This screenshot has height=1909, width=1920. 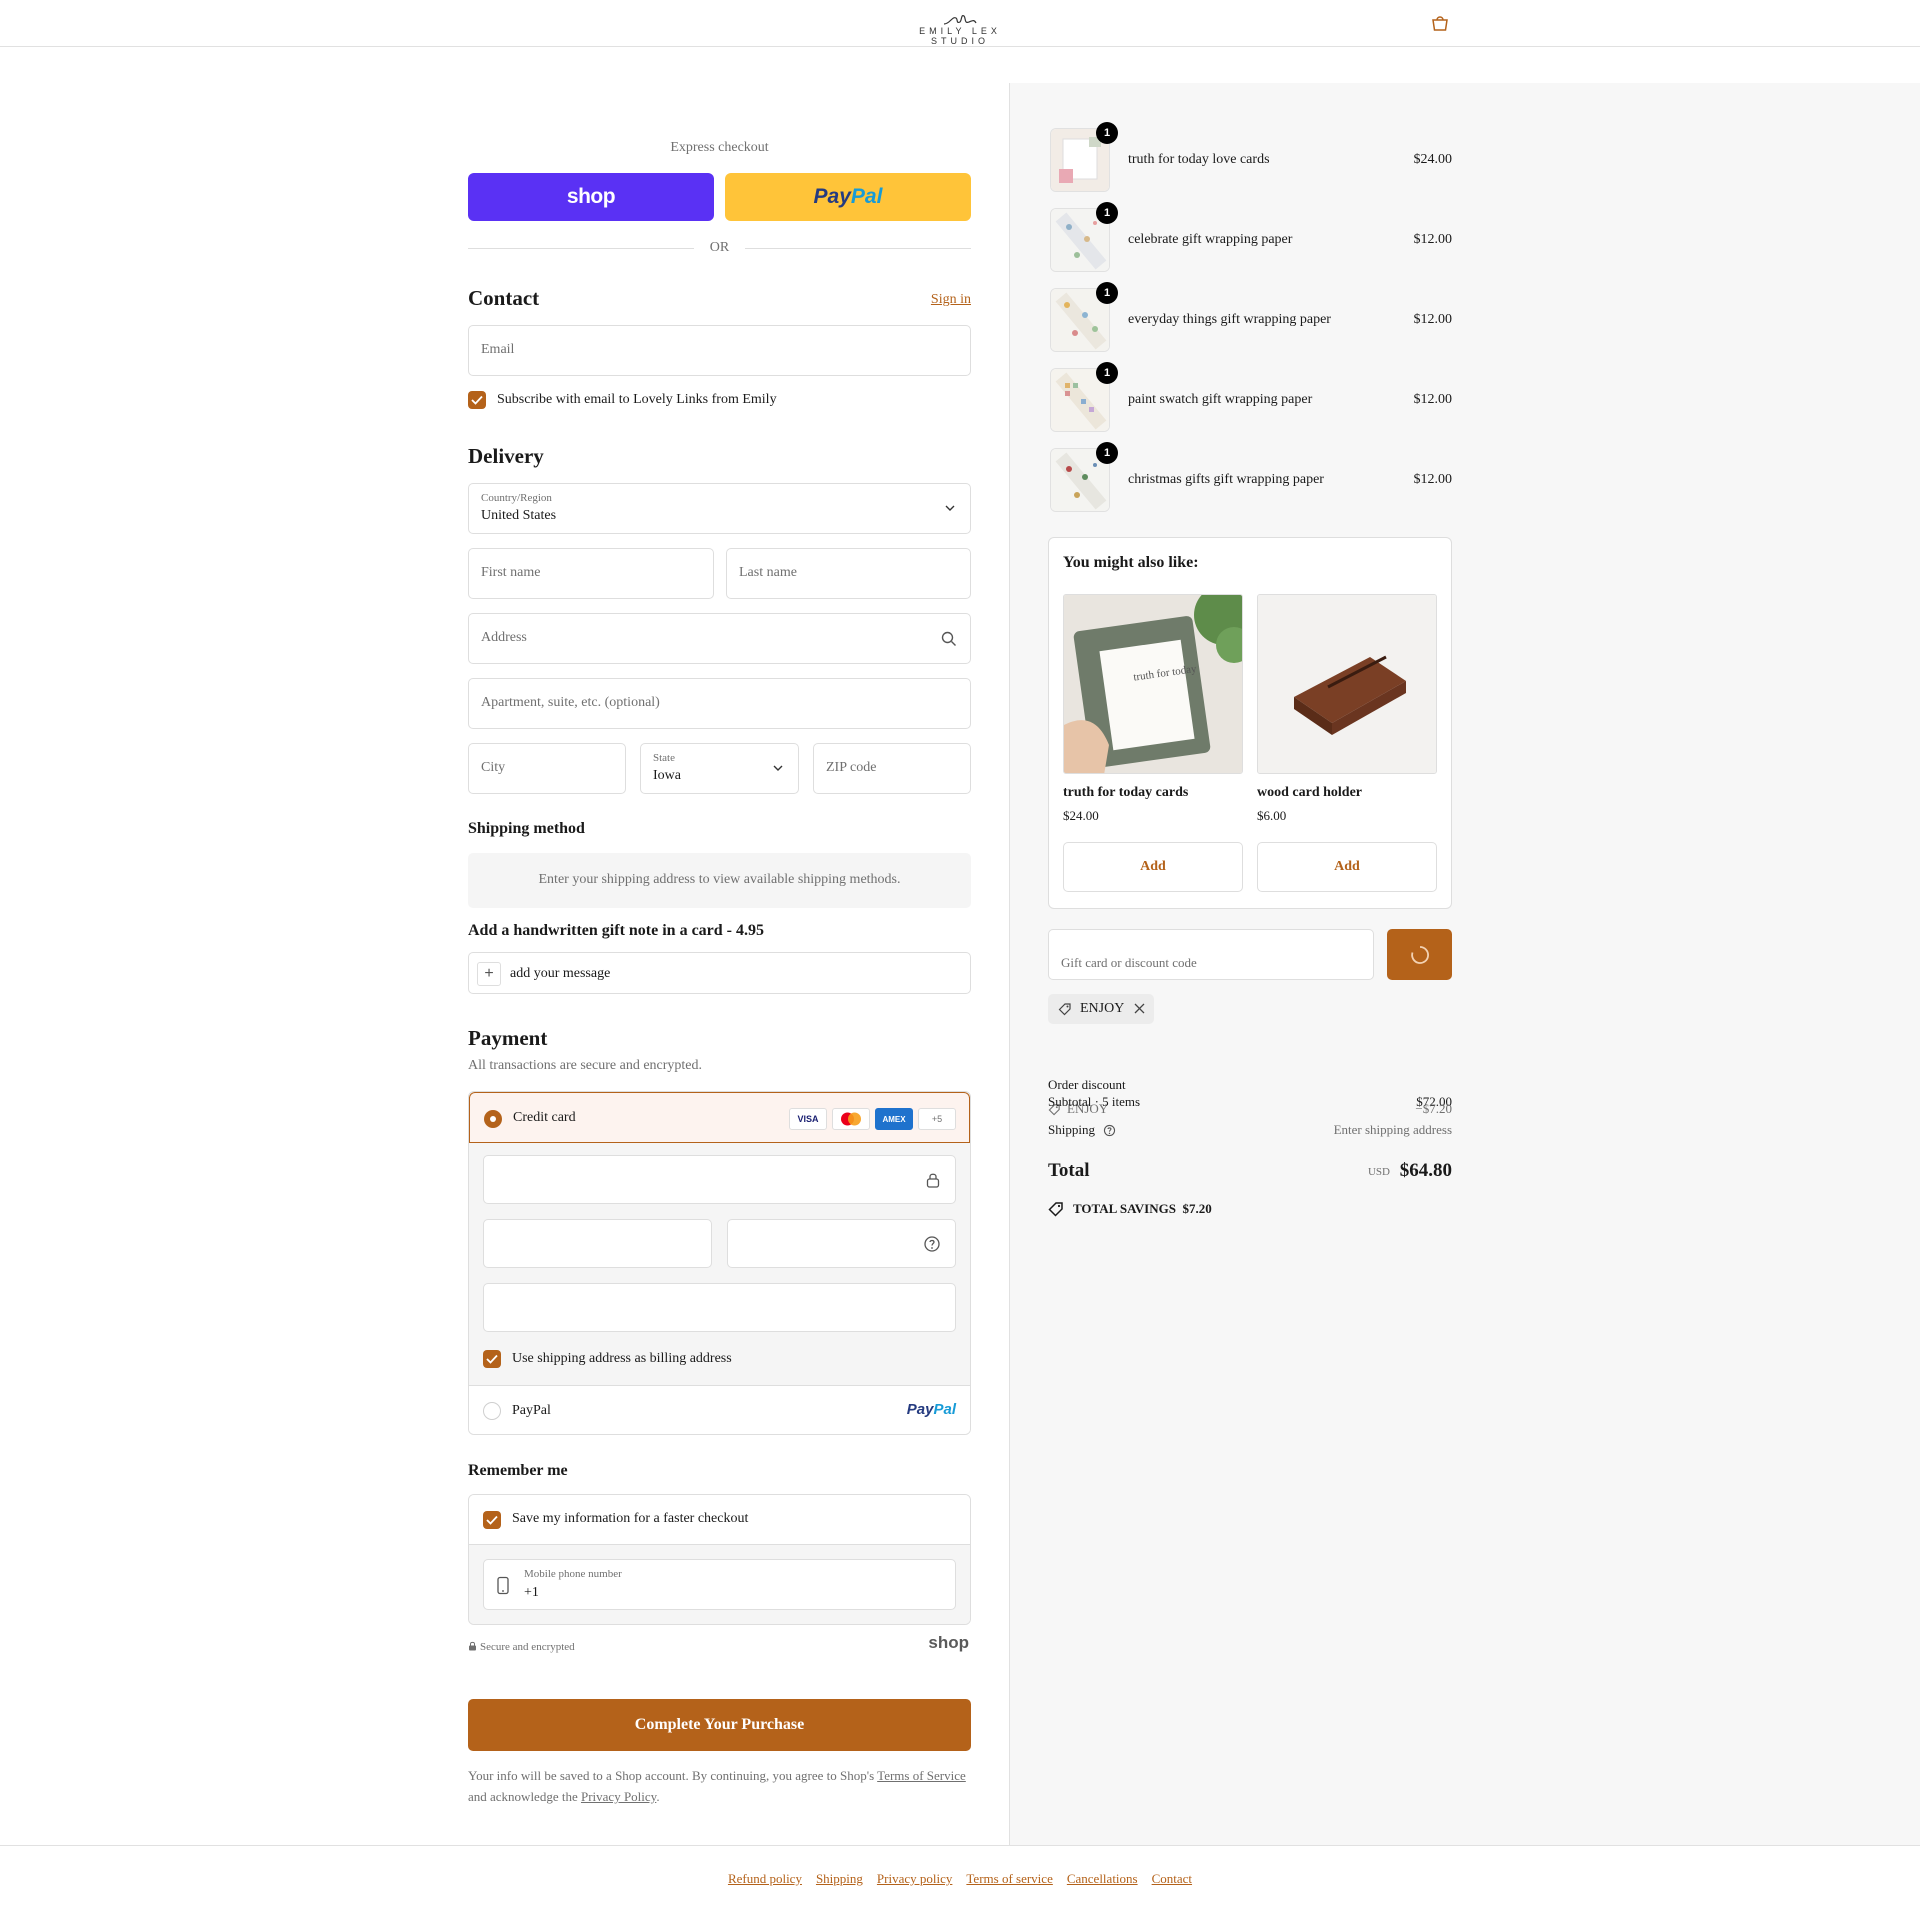 What do you see at coordinates (544, 1117) in the screenshot?
I see `credit-card-label: Credit card` at bounding box center [544, 1117].